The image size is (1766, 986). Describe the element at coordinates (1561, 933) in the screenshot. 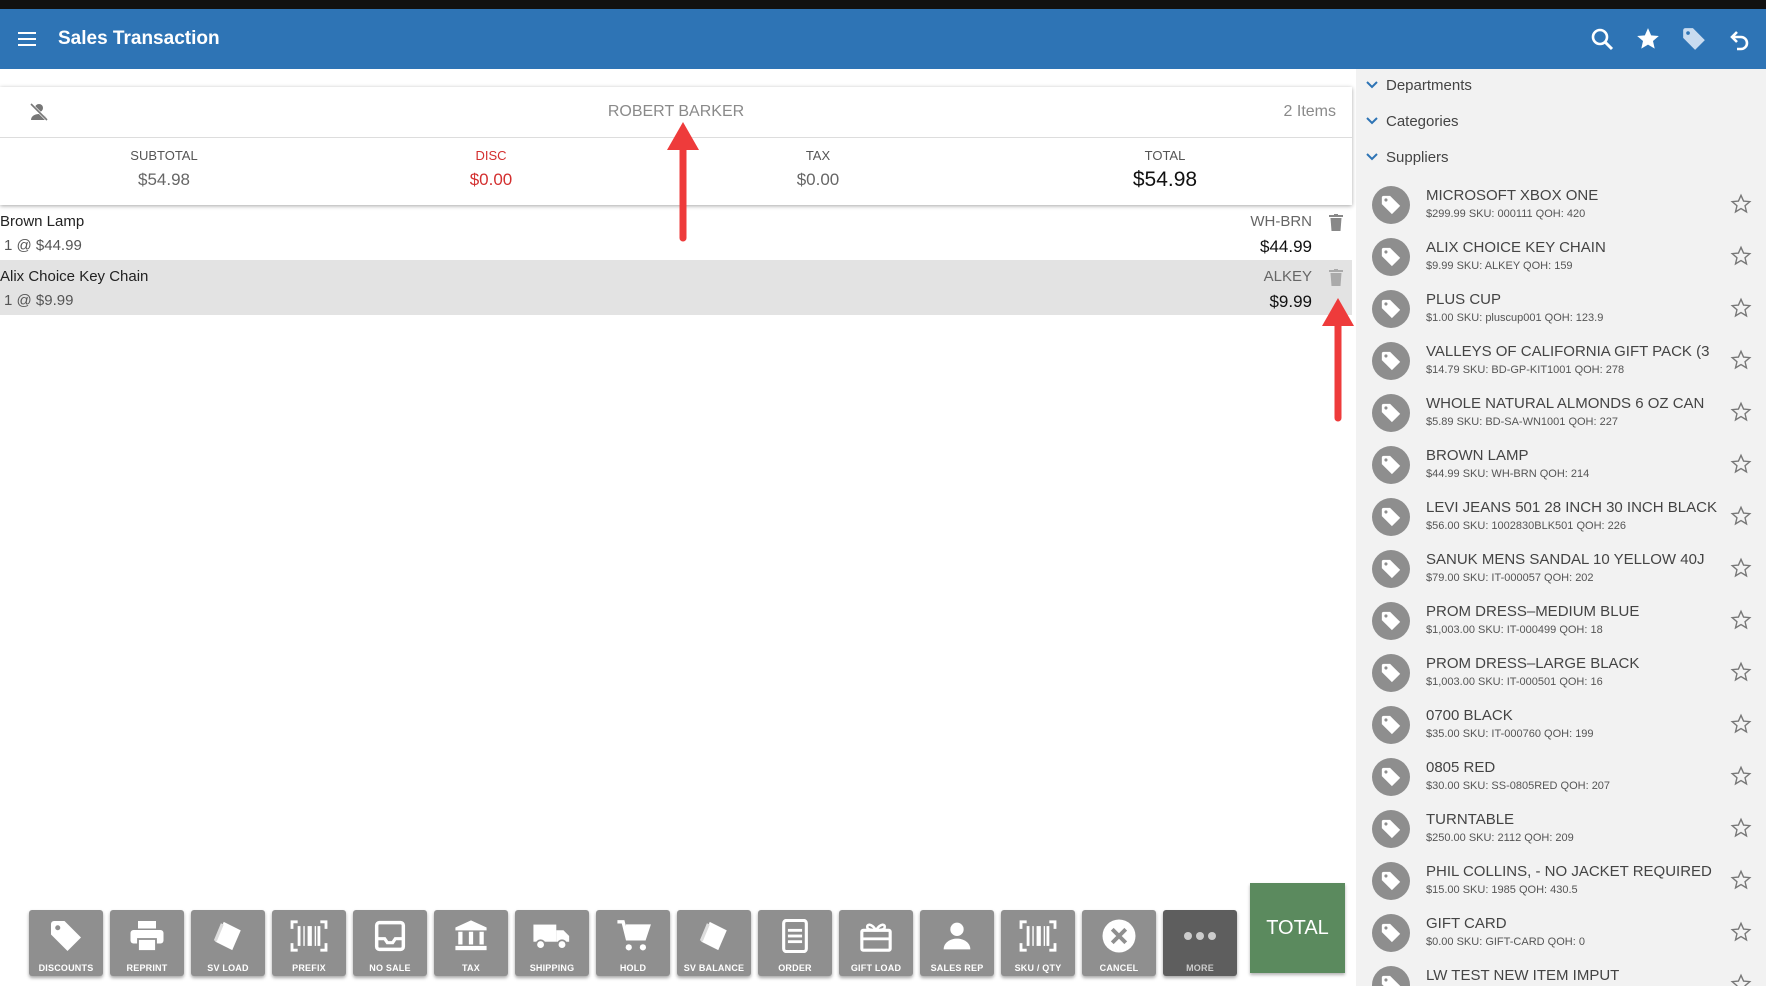

I see `product-item: GIFT CARD $0.00 SKU: GIFT-CARD QOH: 0` at that location.